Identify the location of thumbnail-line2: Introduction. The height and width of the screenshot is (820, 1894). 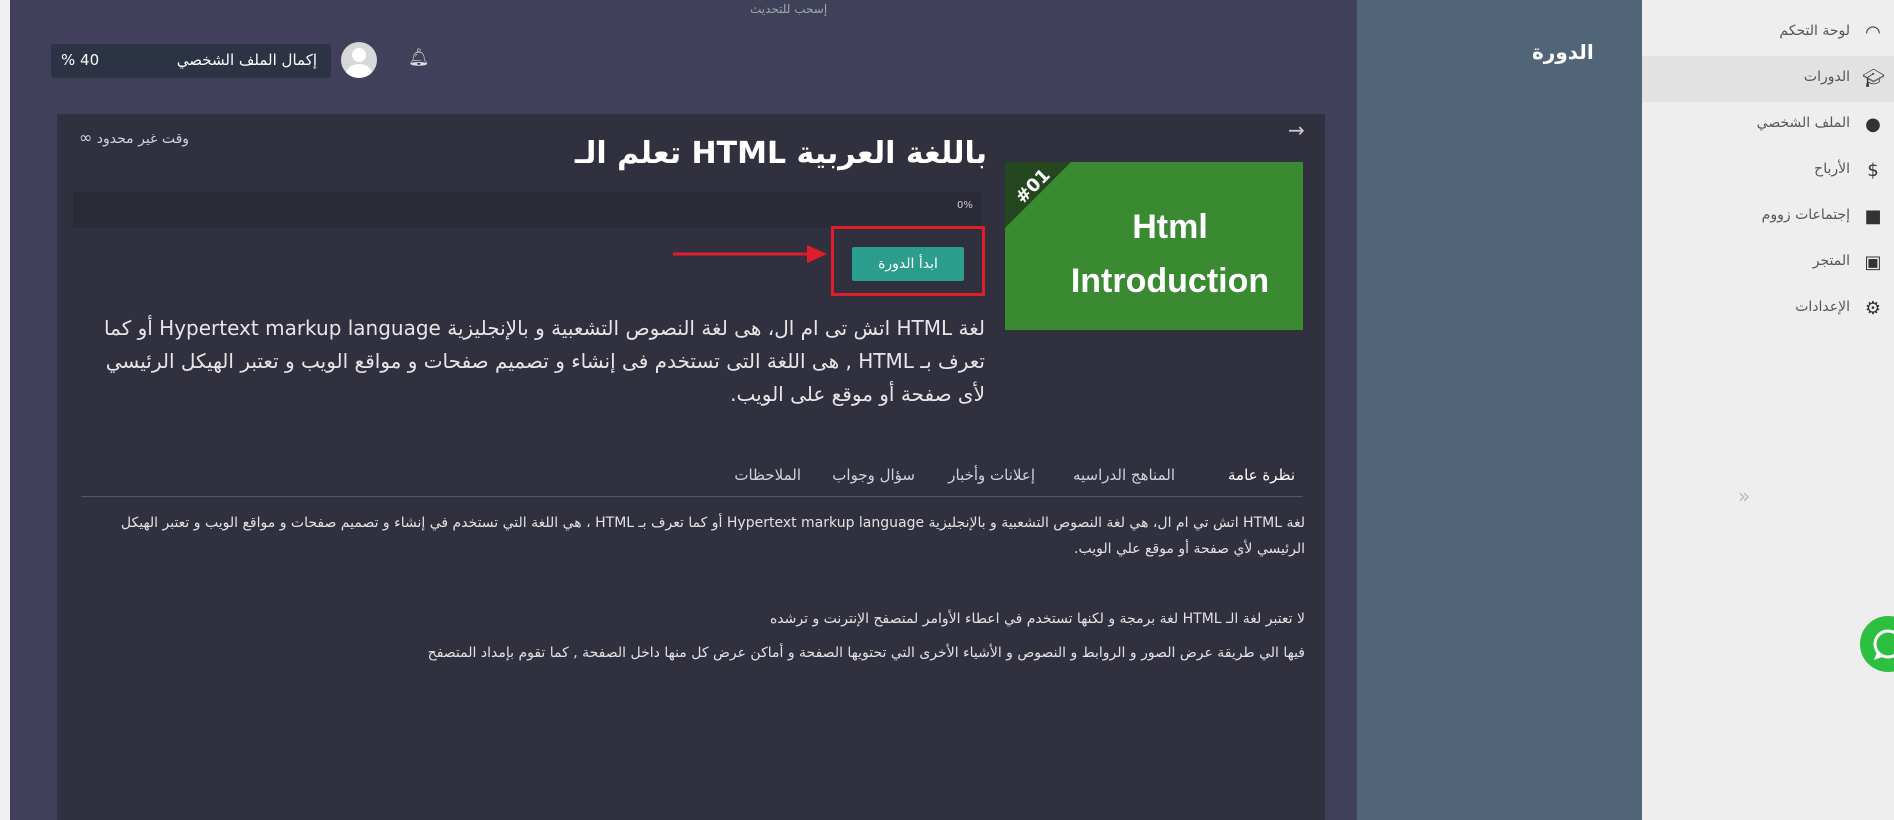
(1170, 281).